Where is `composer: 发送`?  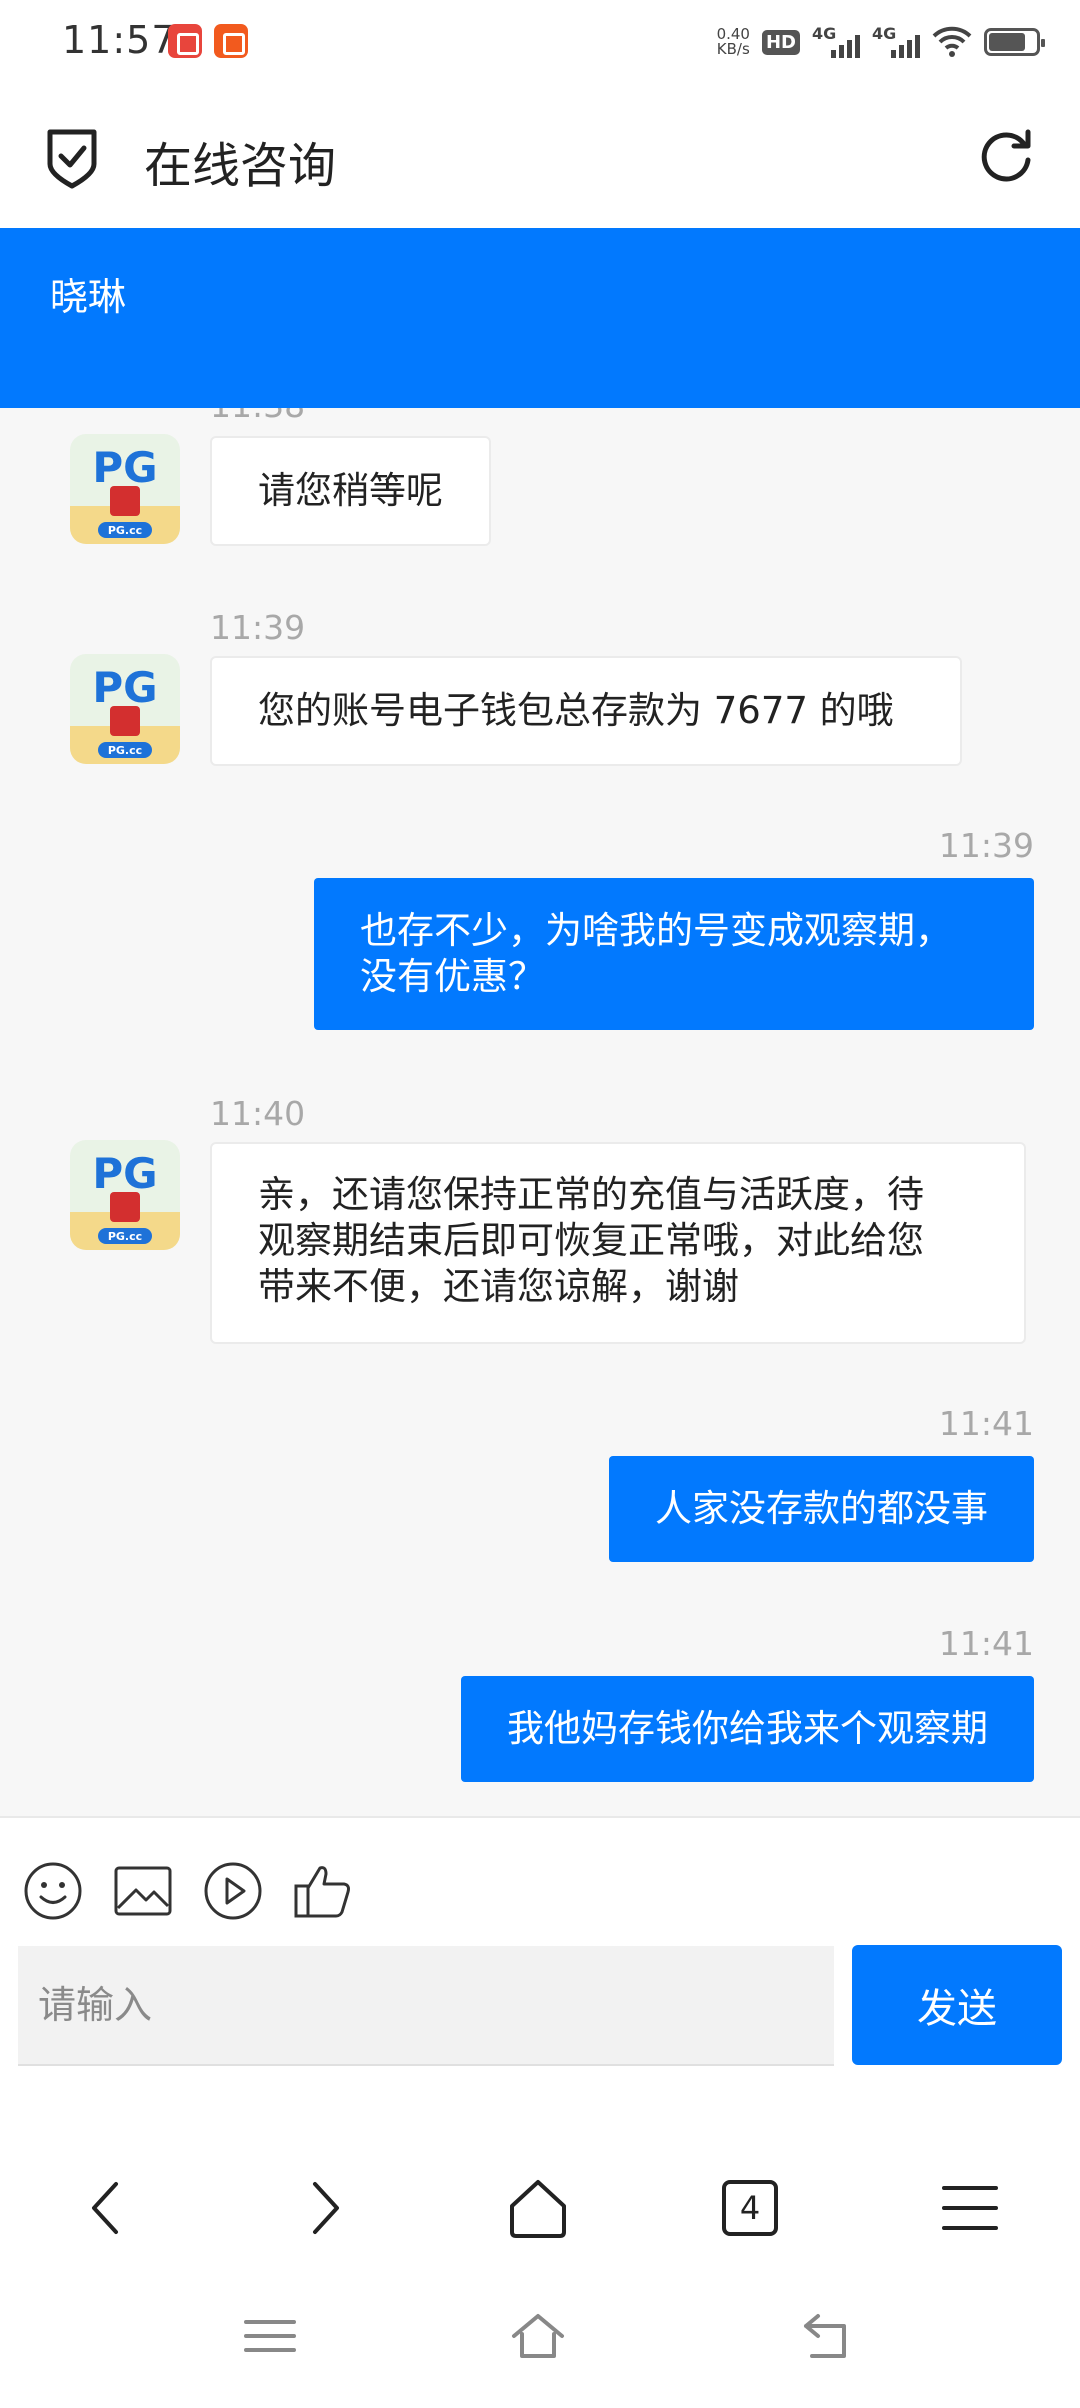
composer: 发送 is located at coordinates (540, 1948).